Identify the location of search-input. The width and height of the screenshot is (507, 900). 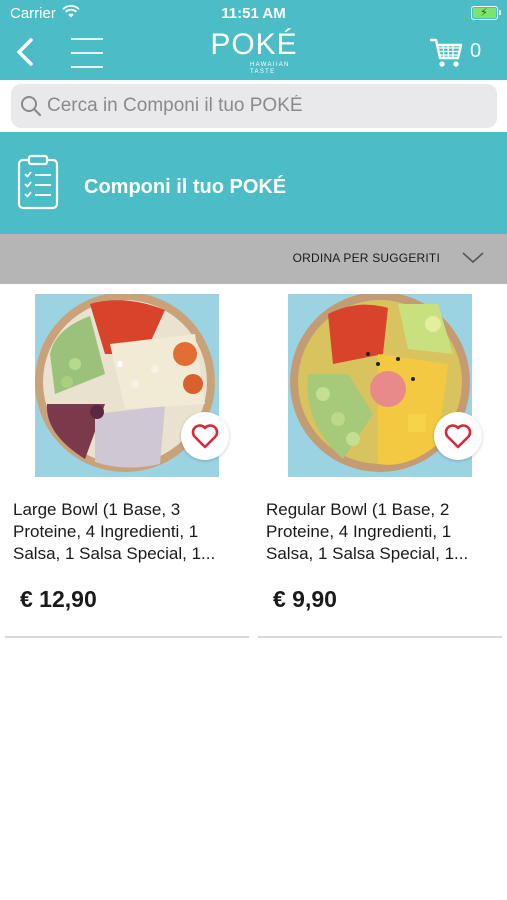
(267, 106).